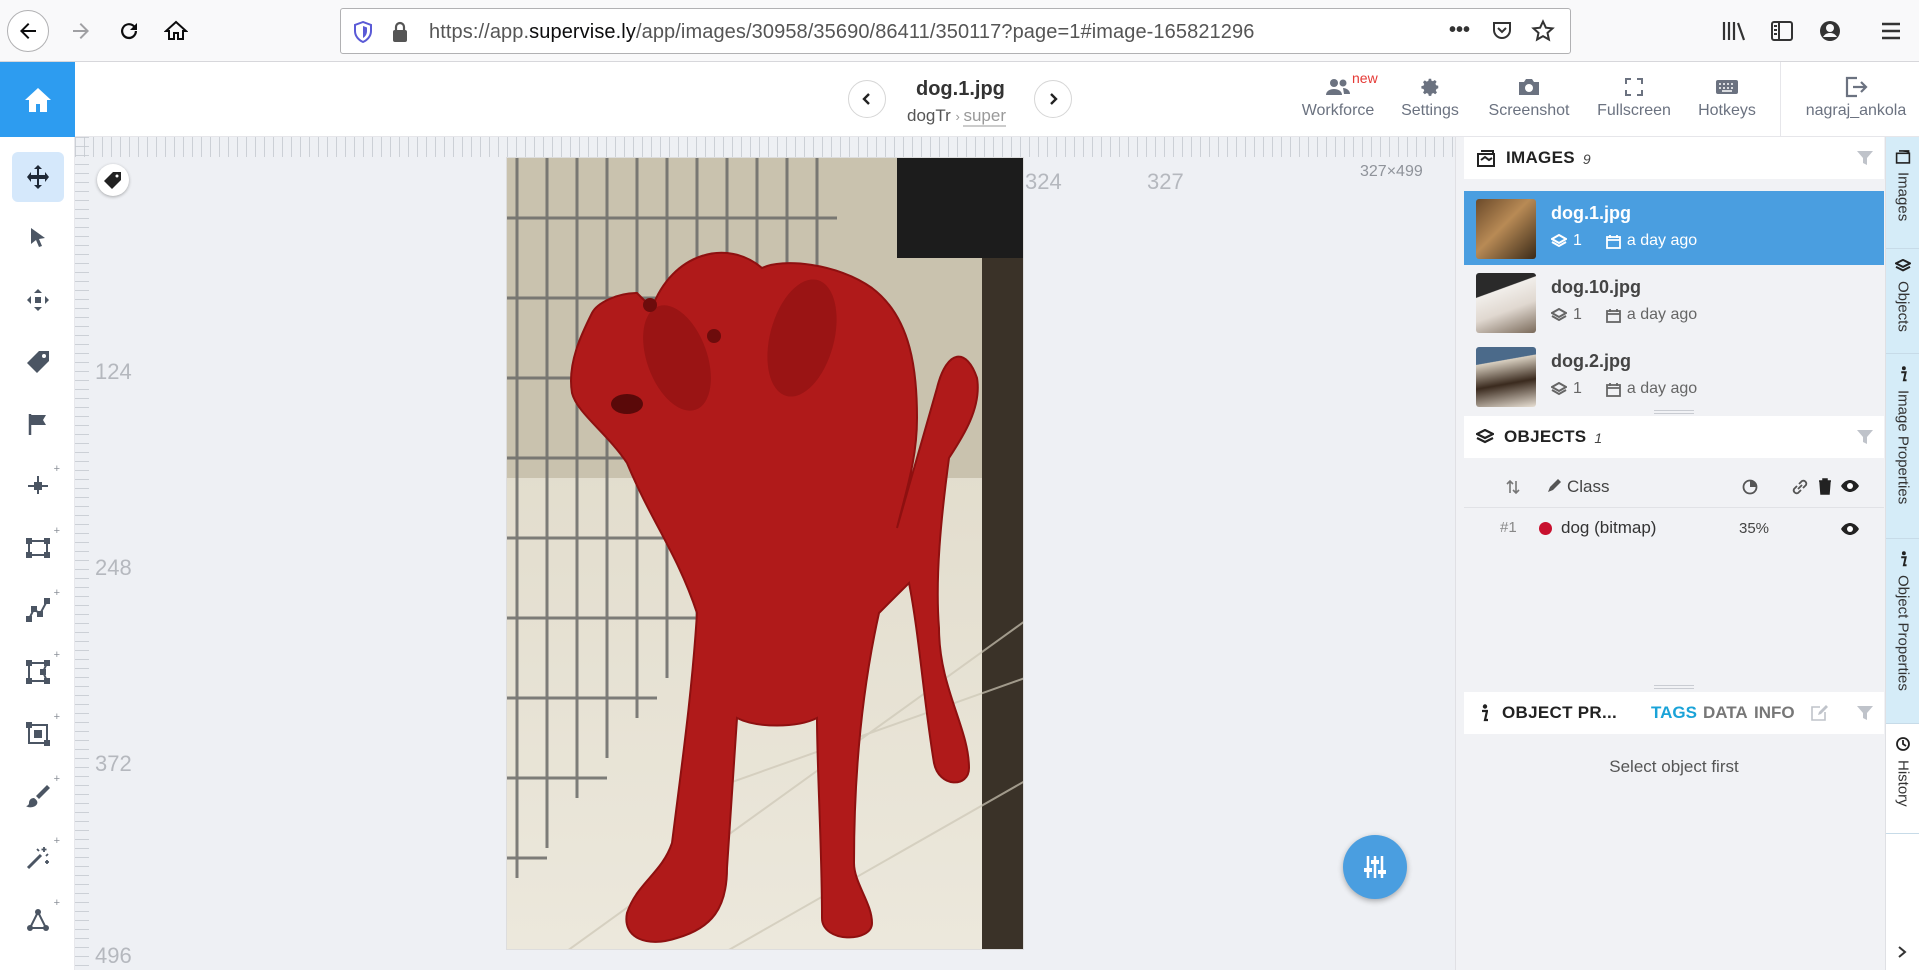 This screenshot has width=1919, height=970. I want to click on polygon-tool-button: +, so click(38, 672).